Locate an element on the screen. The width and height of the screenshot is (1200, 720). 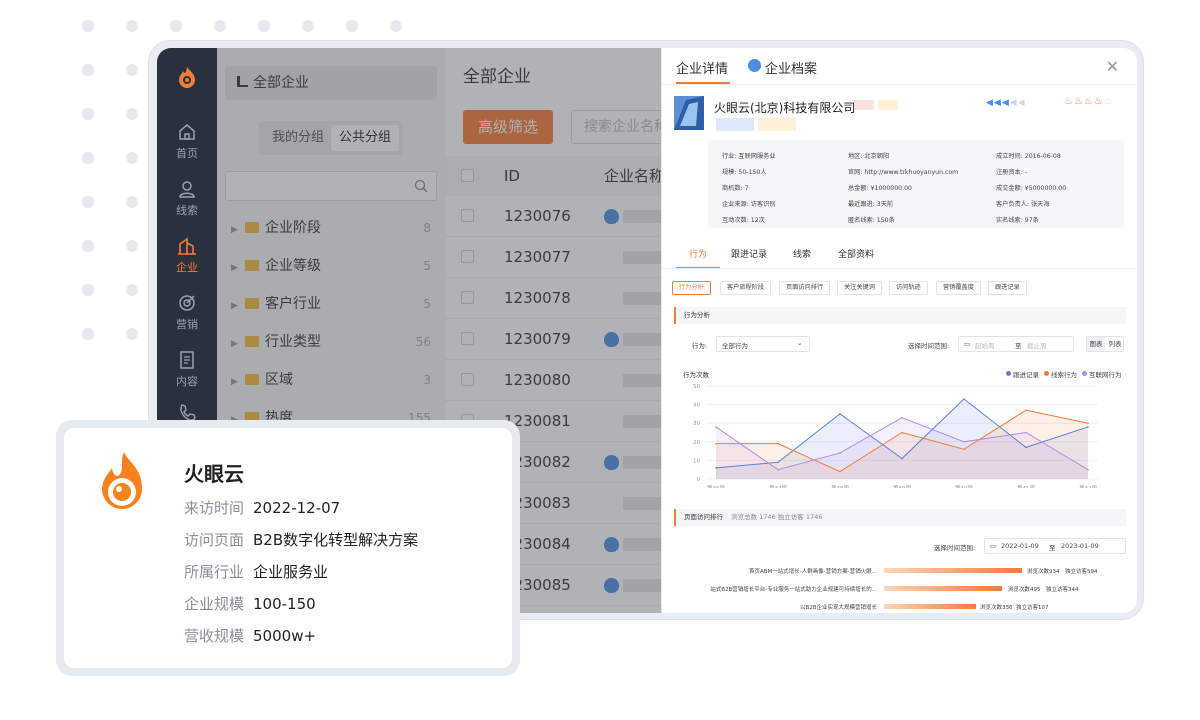
date-range-picker: ▭ 2022-01-09 至 2023-01-09 is located at coordinates (1055, 546).